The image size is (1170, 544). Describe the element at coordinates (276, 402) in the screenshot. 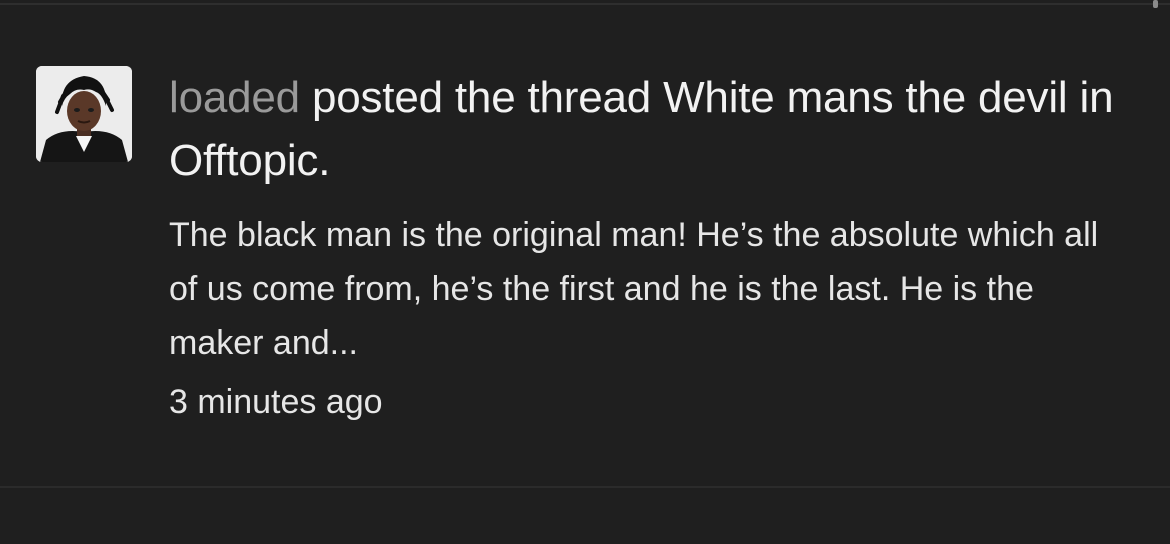

I see `timestamp: 3 minutes ago` at that location.